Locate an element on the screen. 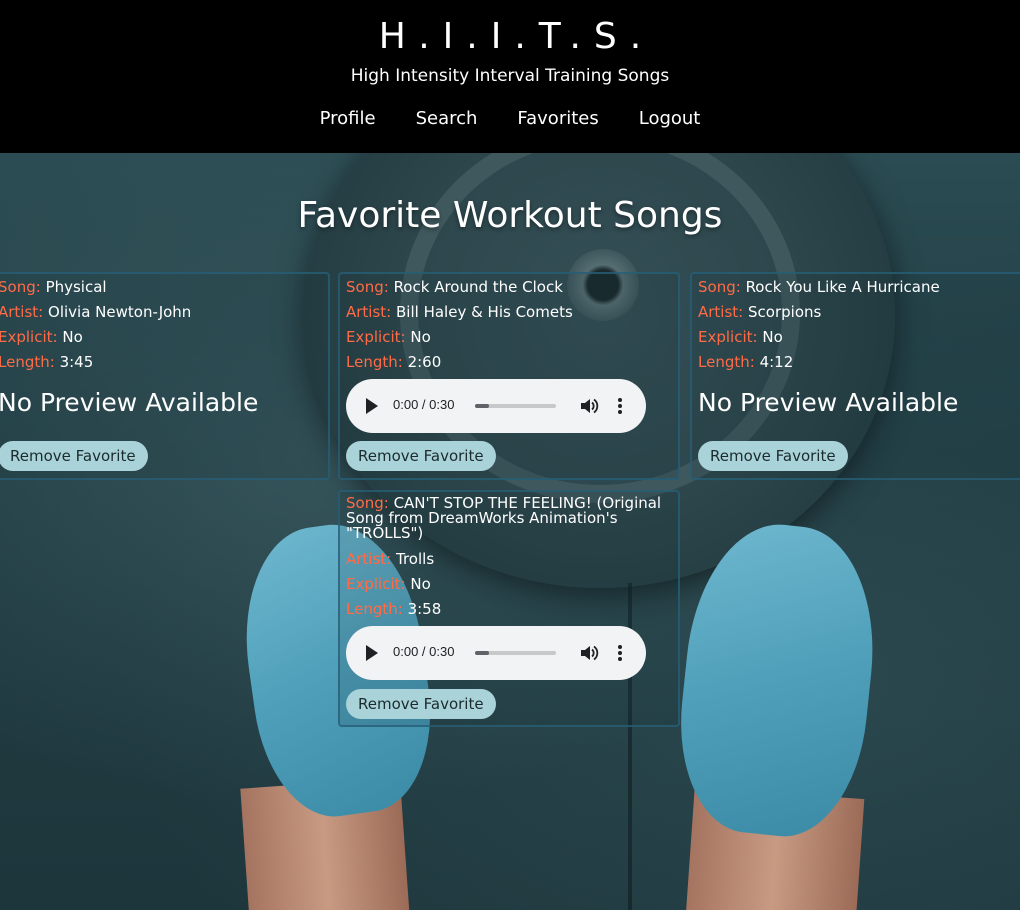 The image size is (1020, 910). length-field: Length: 4:12 is located at coordinates (745, 362).